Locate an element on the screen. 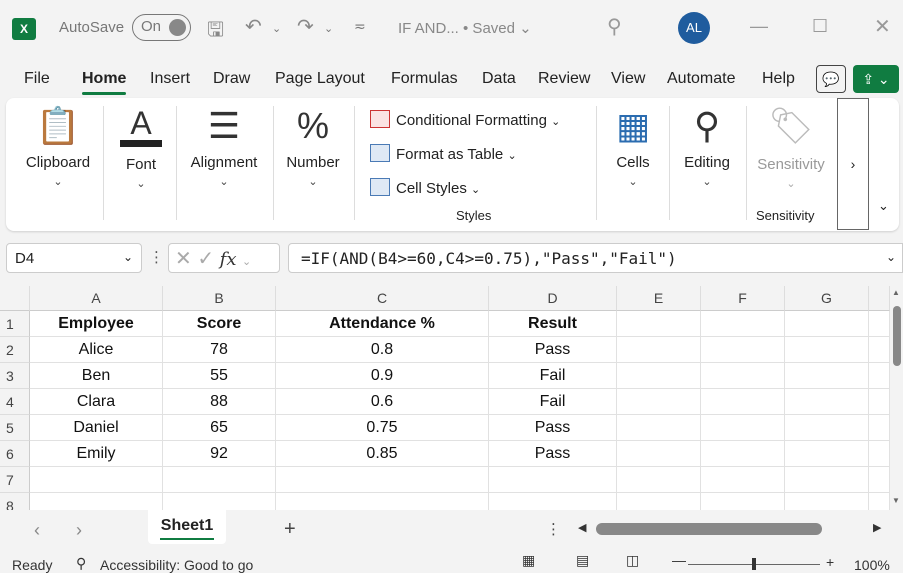 The image size is (903, 573). header-cell: Attendance % is located at coordinates (382, 324).